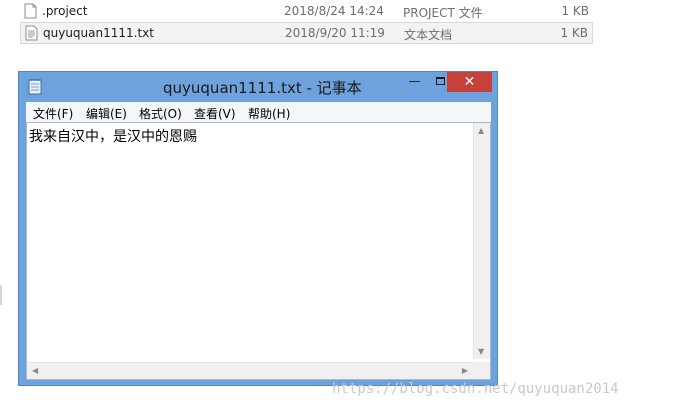 The width and height of the screenshot is (673, 411). I want to click on vertical-scrollbar: ▲ ▼, so click(481, 241).